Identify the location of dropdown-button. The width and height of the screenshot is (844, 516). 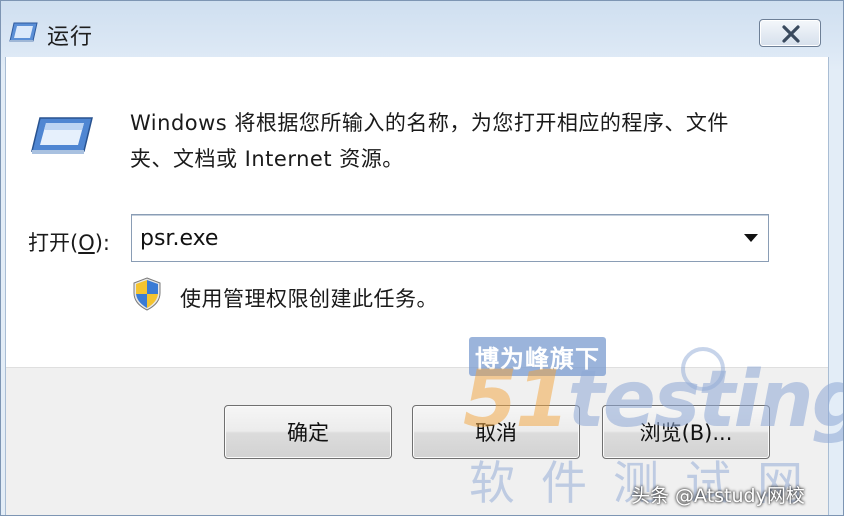
(751, 238).